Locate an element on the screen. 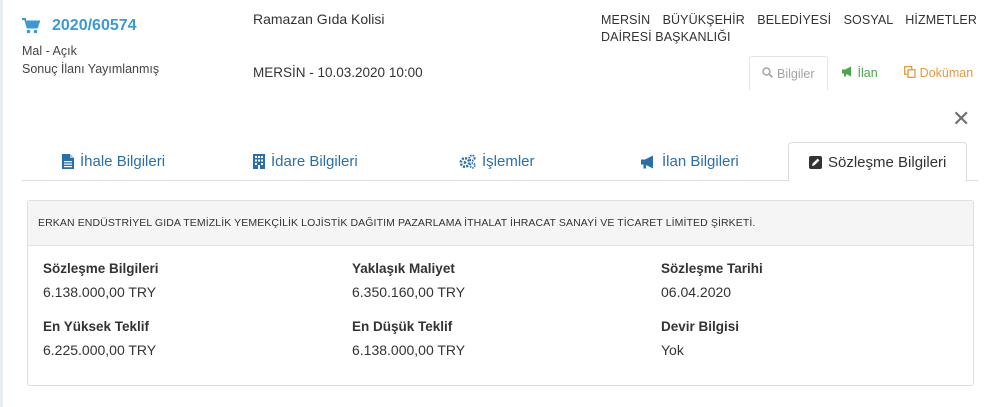 This screenshot has height=407, width=998. detail-label: En Yüksek Teklif is located at coordinates (96, 326).